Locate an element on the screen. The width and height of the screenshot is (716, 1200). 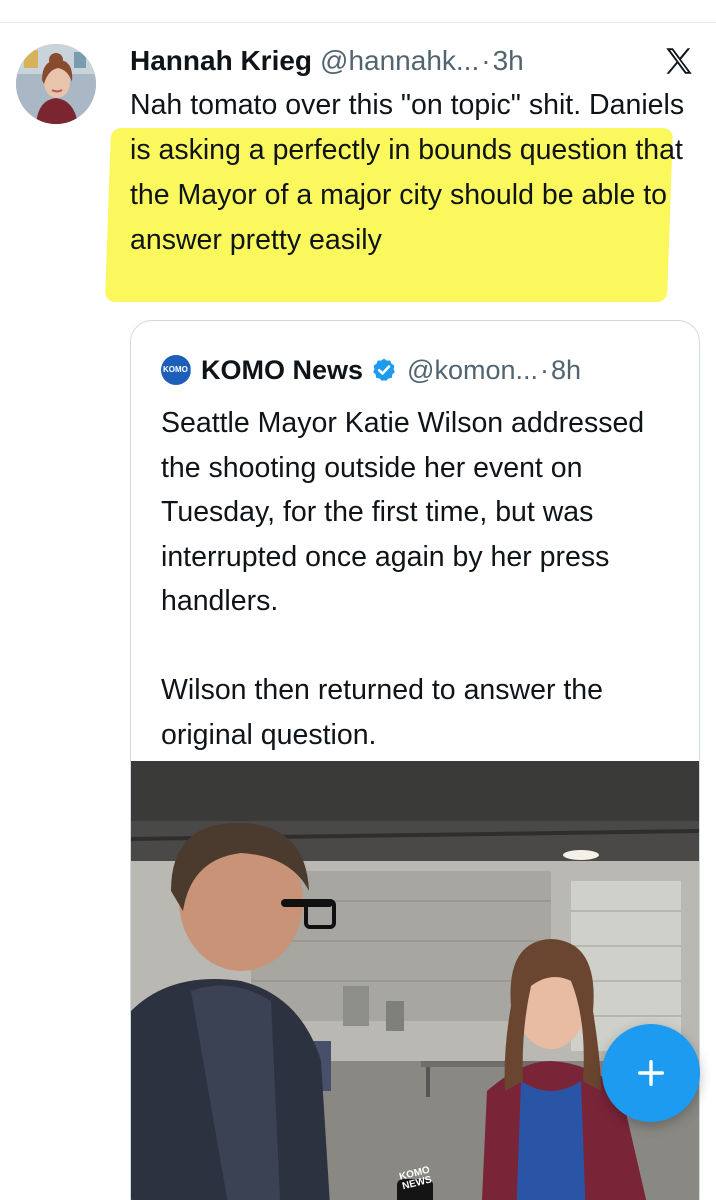
post-text-part1: Nah tomato over this "on topic" shit. is located at coordinates (360, 105).